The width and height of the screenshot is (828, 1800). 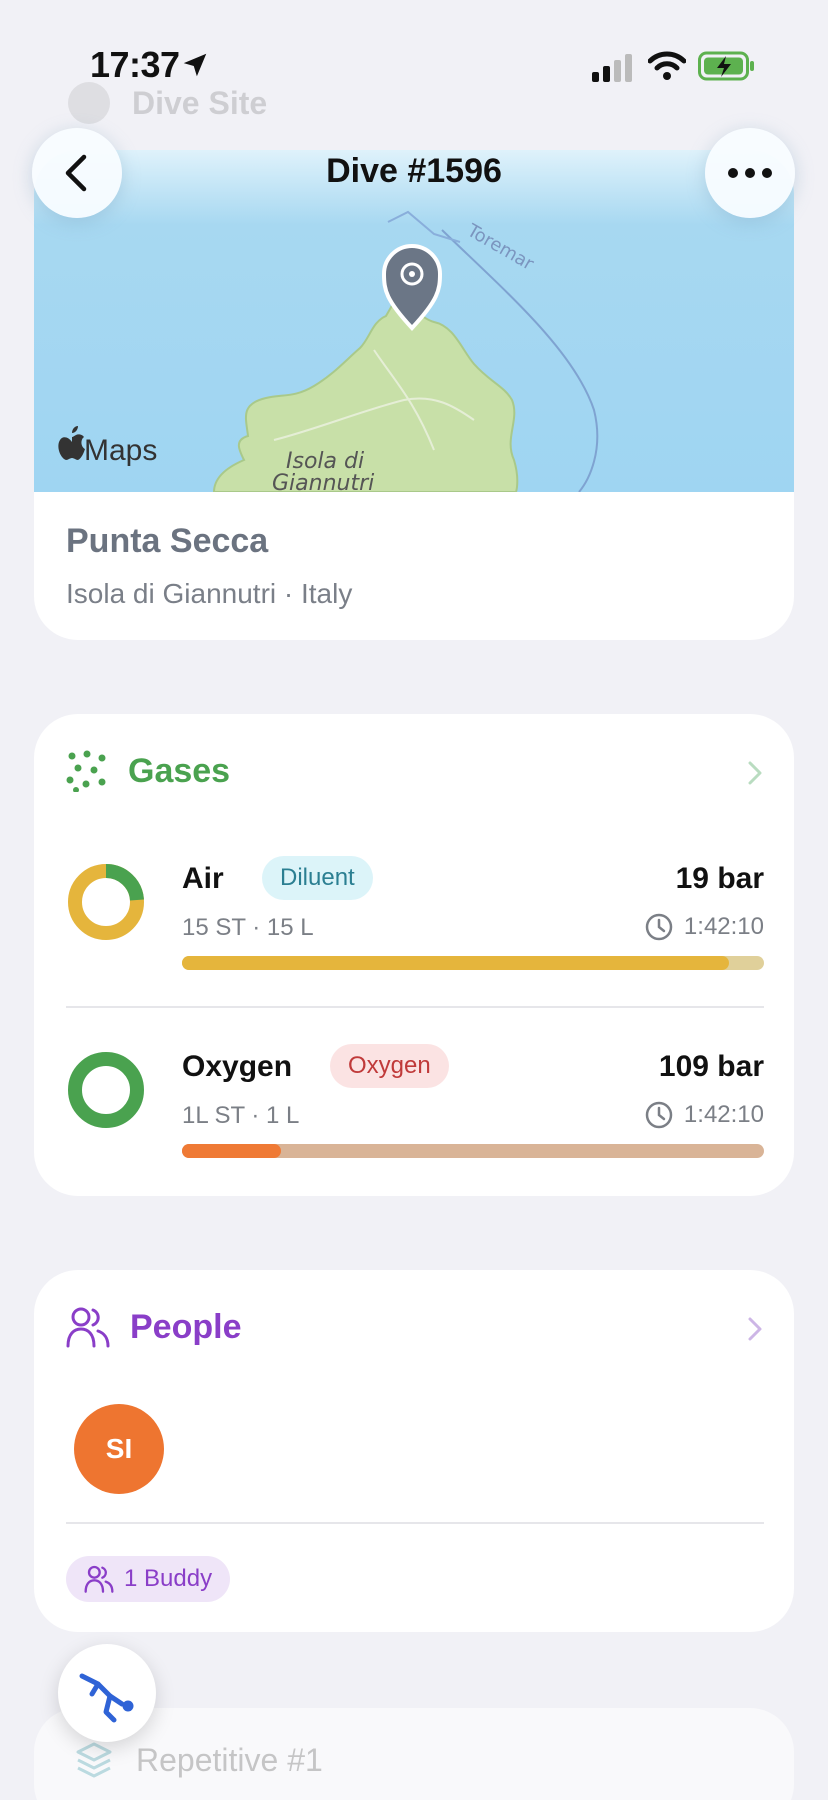 What do you see at coordinates (71, 443) in the screenshot?
I see `apple-logo-icon` at bounding box center [71, 443].